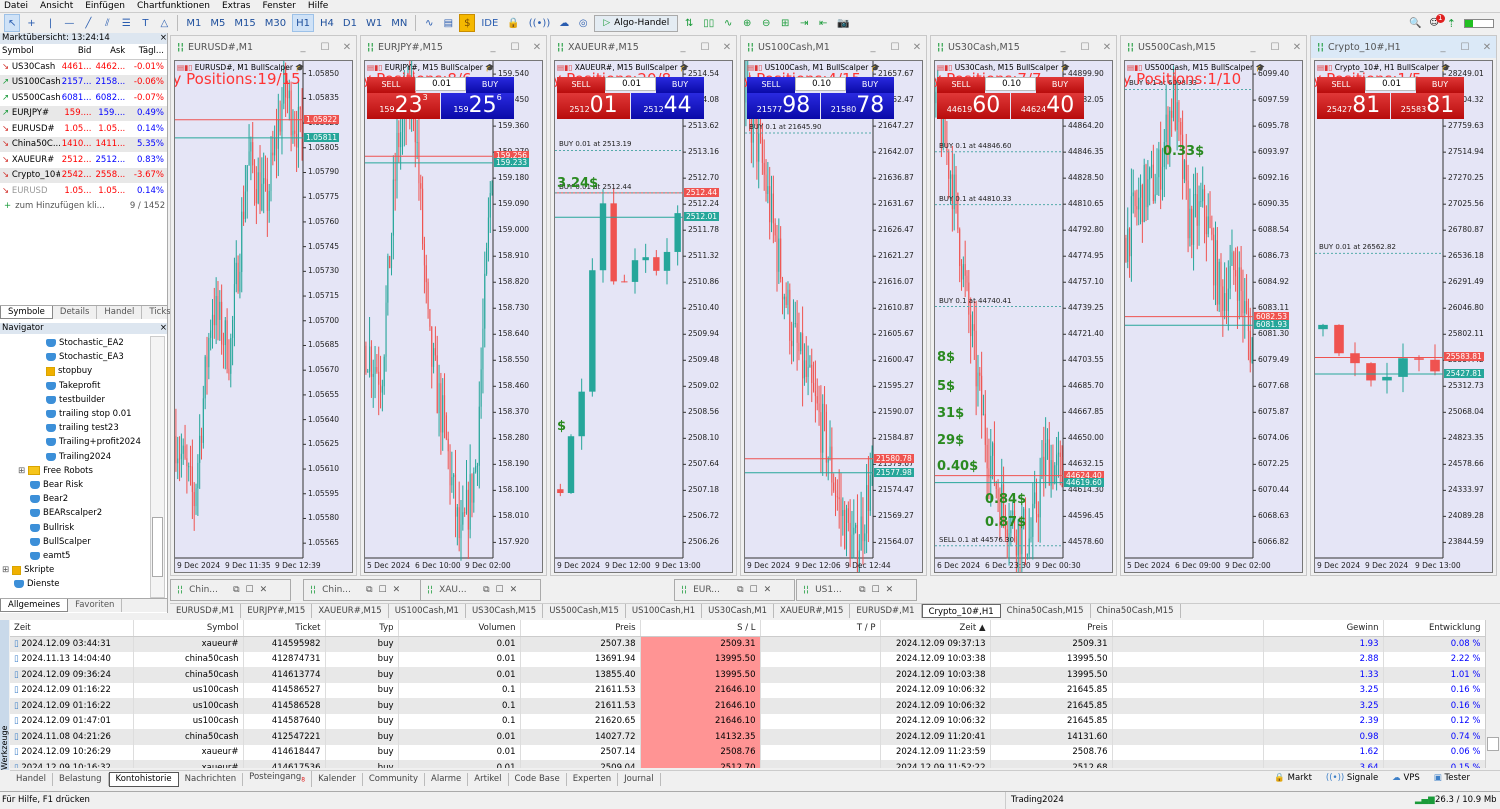 The image size is (1500, 809). Describe the element at coordinates (193, 23) in the screenshot. I see `timeframe-m1: M1` at that location.